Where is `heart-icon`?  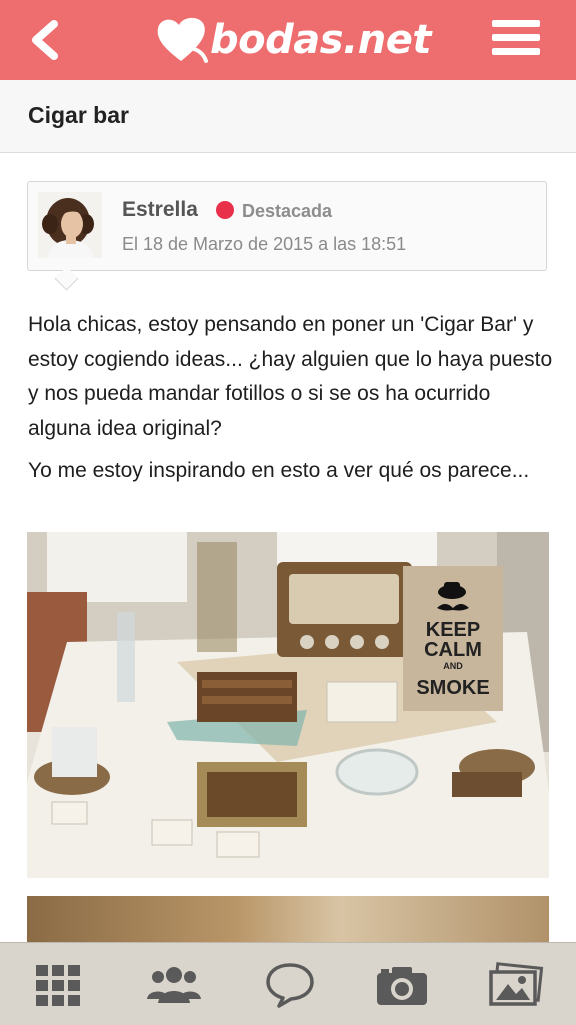 heart-icon is located at coordinates (182, 40).